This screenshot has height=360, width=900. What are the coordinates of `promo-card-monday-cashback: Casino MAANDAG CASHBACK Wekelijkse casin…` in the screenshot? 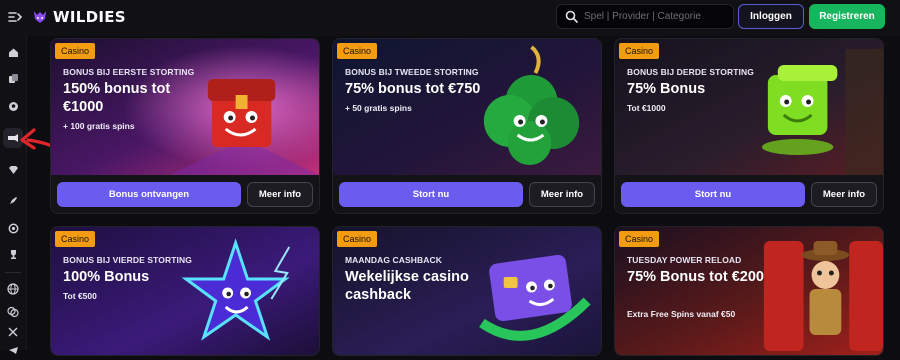 It's located at (467, 291).